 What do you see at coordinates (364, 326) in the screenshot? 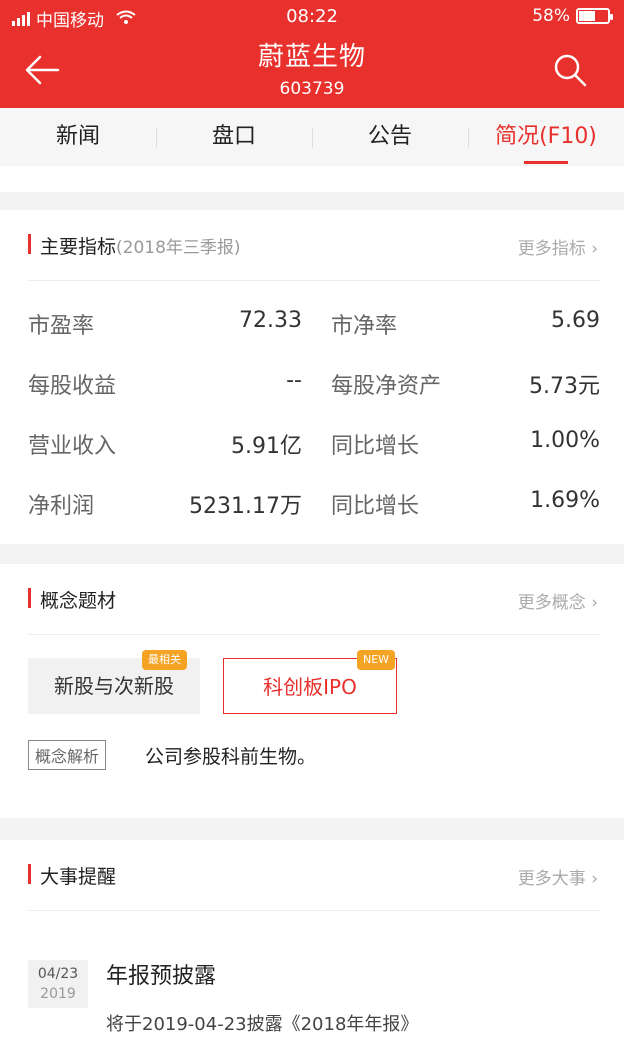
I see `indicator-label: 市净率` at bounding box center [364, 326].